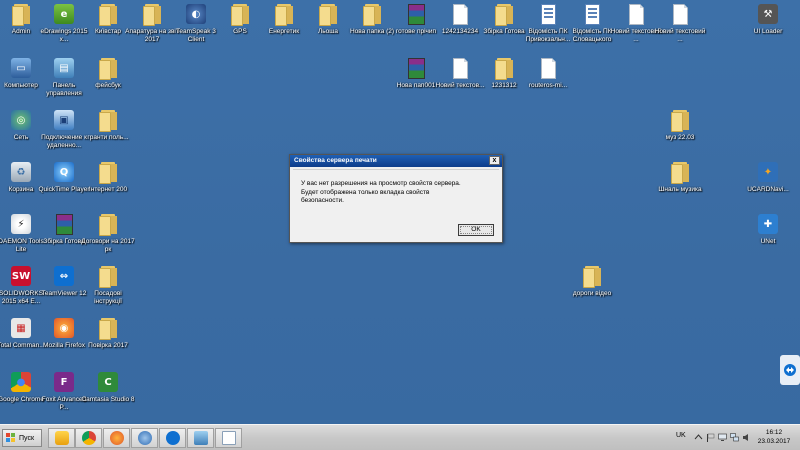 The image size is (800, 450). I want to click on dialog-message-line: Будет отображена только вкладка свойств, so click(365, 192).